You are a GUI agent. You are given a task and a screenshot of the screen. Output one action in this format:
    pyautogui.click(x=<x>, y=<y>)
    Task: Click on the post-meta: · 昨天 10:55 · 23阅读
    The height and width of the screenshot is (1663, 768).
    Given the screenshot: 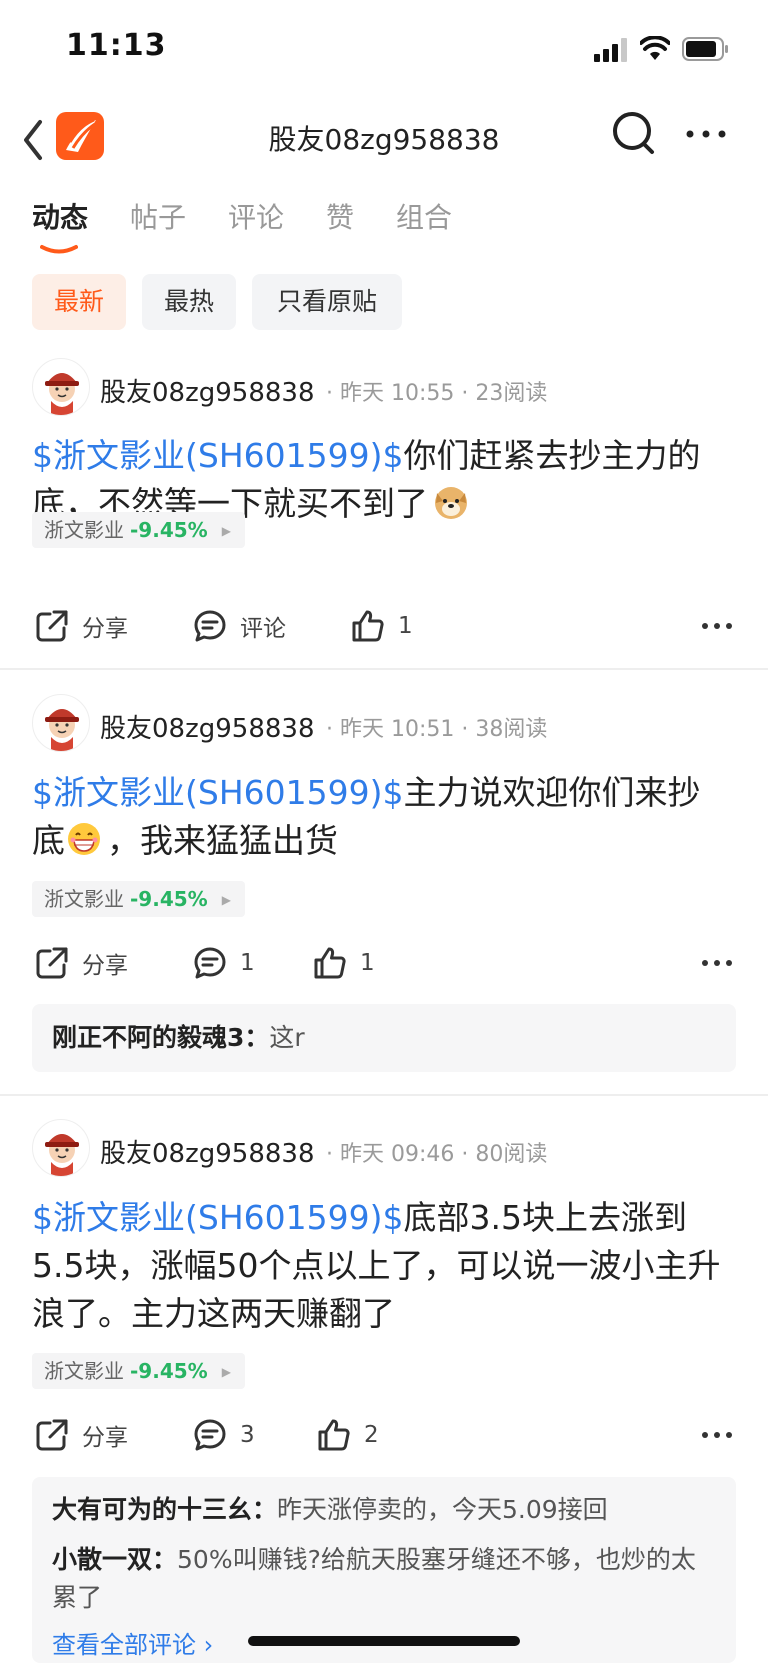 What is the action you would take?
    pyautogui.click(x=437, y=393)
    